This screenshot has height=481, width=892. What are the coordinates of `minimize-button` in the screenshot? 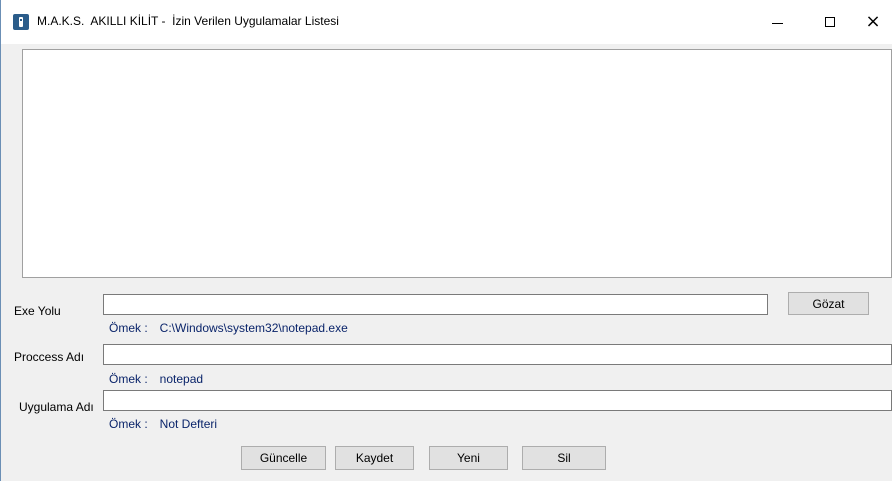 It's located at (777, 22).